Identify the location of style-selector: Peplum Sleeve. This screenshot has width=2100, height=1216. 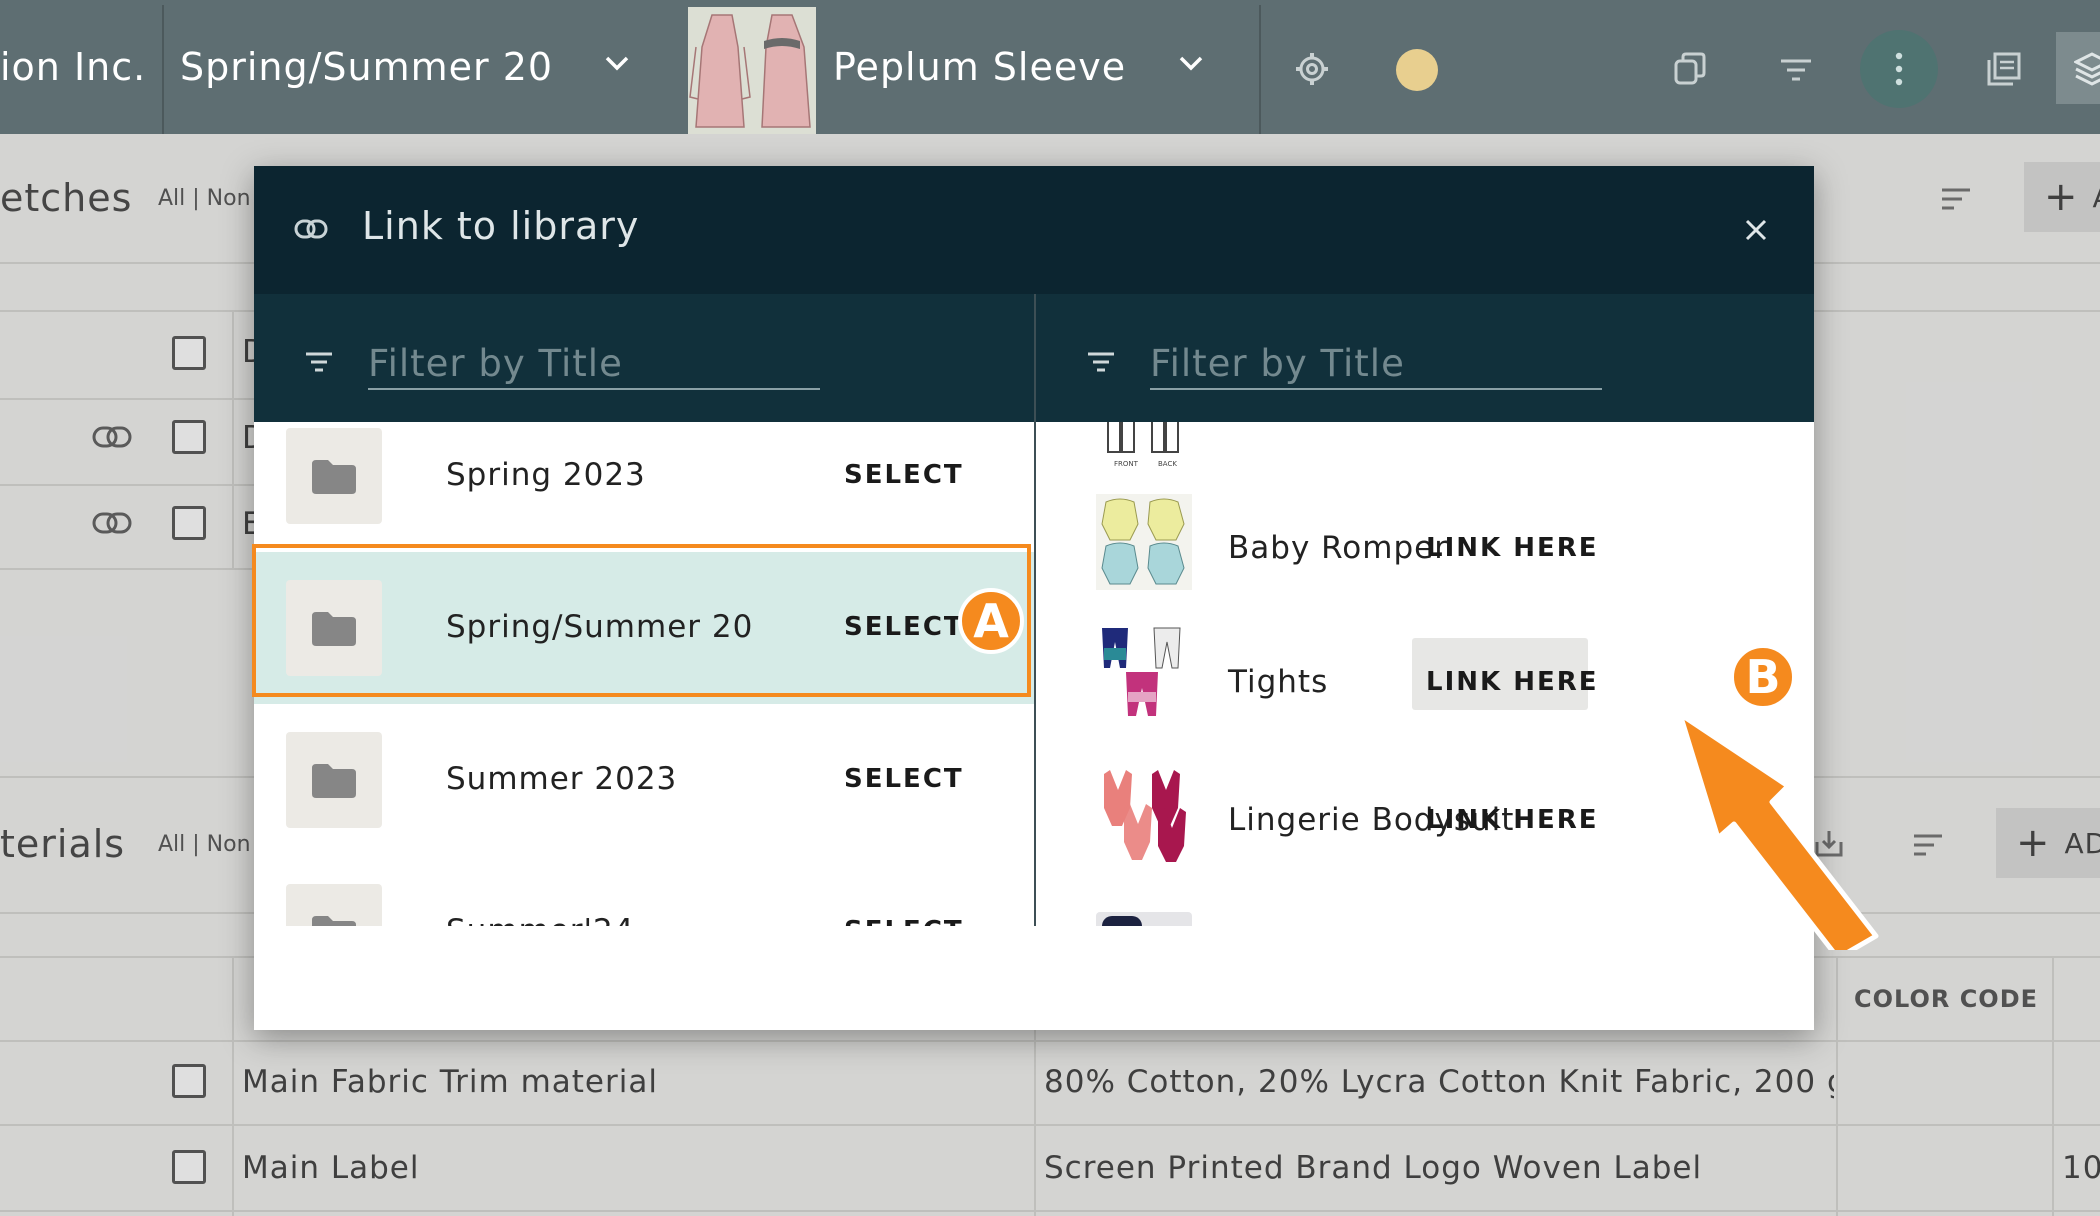
(979, 67).